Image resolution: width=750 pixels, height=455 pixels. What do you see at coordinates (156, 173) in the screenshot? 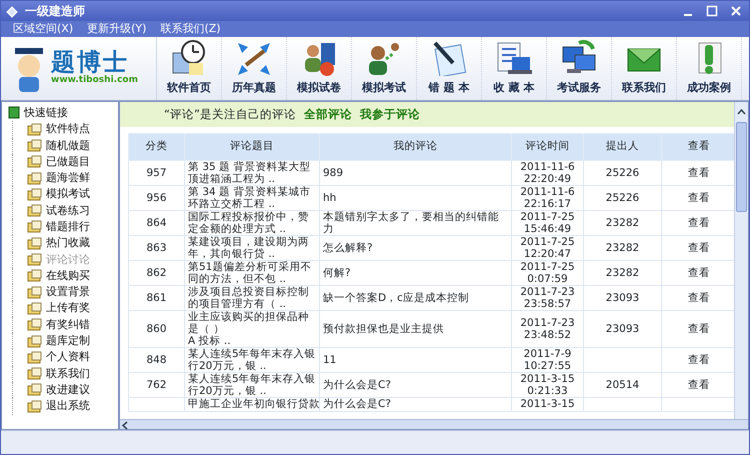
I see `table-cell: 957` at bounding box center [156, 173].